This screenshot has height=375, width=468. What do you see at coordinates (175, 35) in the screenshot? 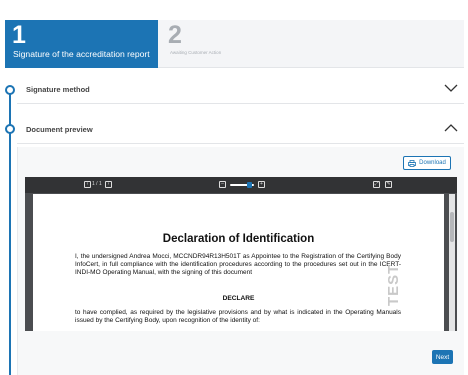
I see `step-2-number: 2` at bounding box center [175, 35].